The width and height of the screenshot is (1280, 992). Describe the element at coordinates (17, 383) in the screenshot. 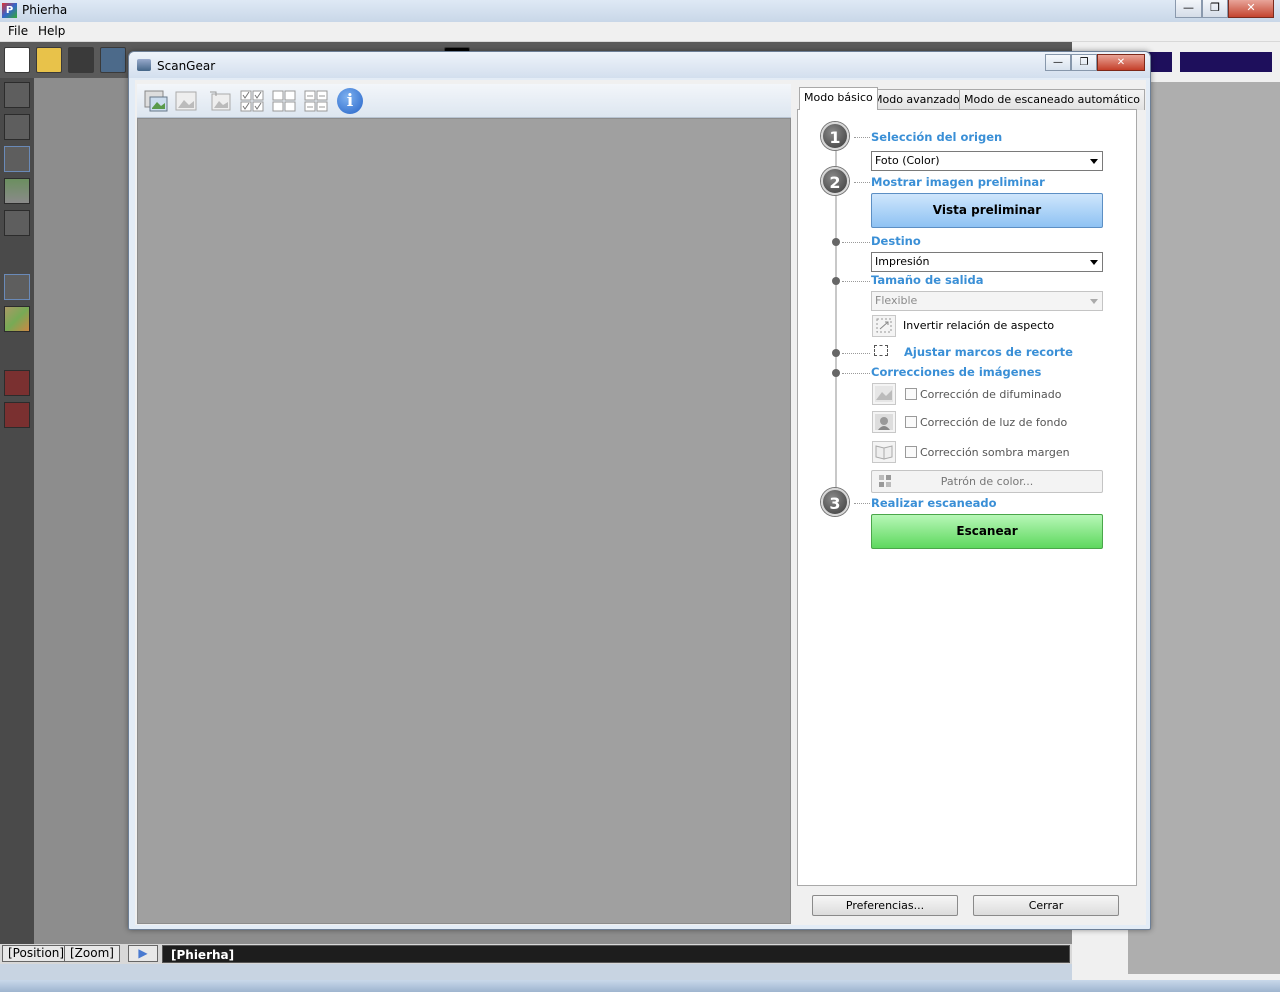

I see `stamp-tool-icon` at that location.